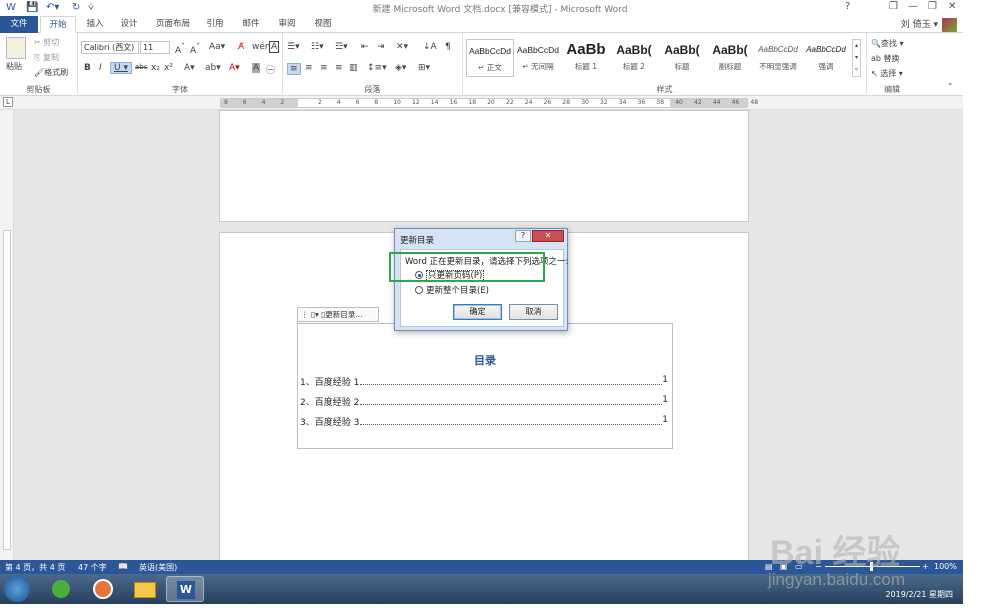 The height and width of the screenshot is (615, 1000). Describe the element at coordinates (270, 69) in the screenshot. I see `enclose-characters-icon: ㊀` at that location.